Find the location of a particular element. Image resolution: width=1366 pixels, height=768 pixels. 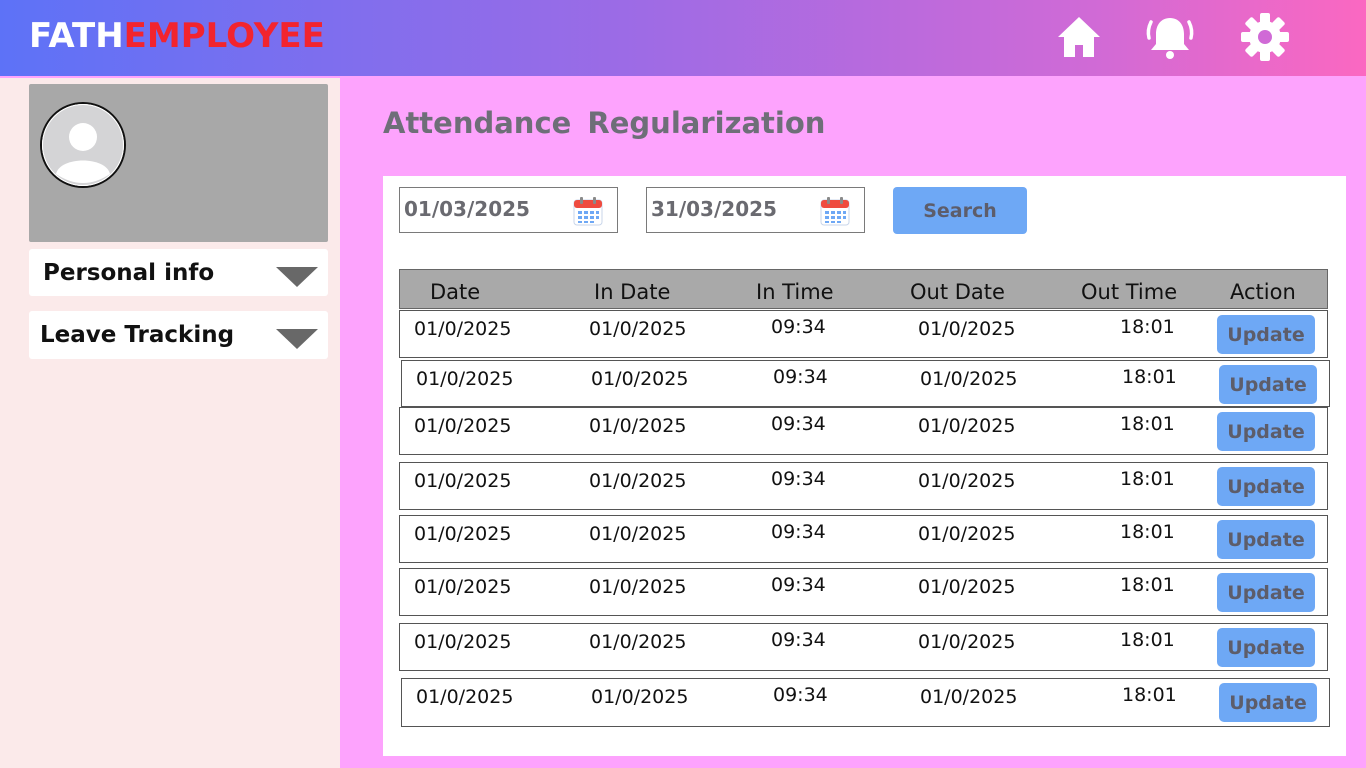

column-header-out-time: Out Time is located at coordinates (1129, 292).